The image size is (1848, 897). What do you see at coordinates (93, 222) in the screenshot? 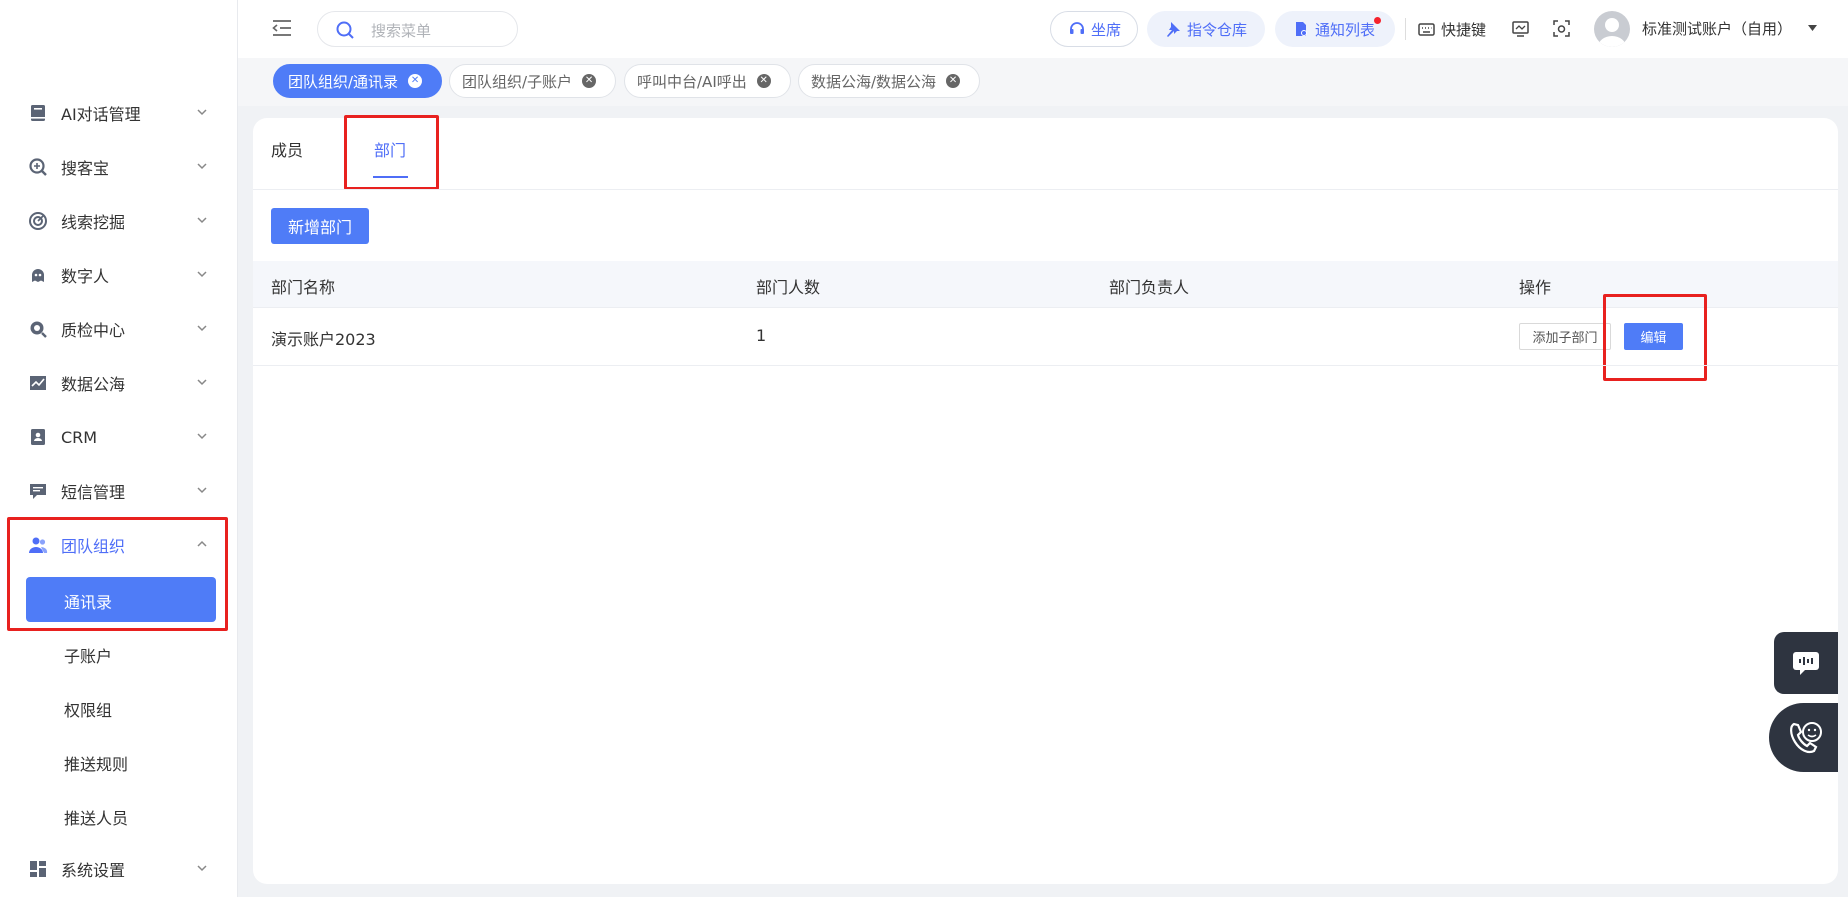
I see `menu-label: 线索挖掘` at bounding box center [93, 222].